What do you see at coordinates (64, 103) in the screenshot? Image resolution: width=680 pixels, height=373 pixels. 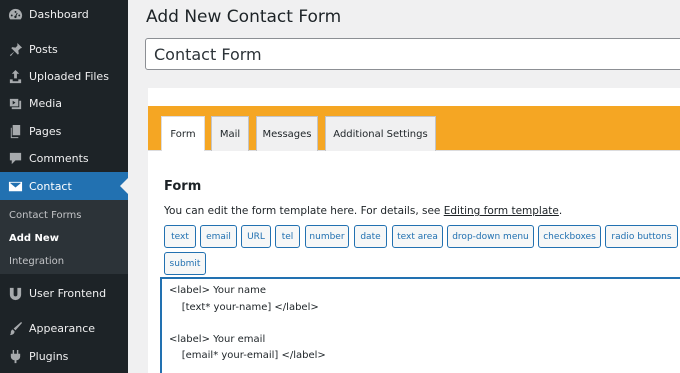 I see `sidebar-item-media: Media` at bounding box center [64, 103].